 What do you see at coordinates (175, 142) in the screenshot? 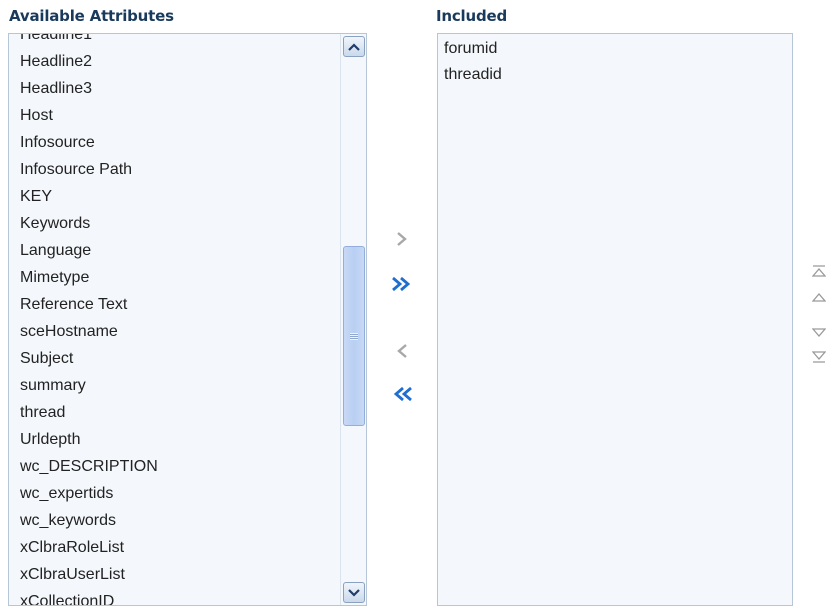
I see `available-attribute-item: Infosource` at bounding box center [175, 142].